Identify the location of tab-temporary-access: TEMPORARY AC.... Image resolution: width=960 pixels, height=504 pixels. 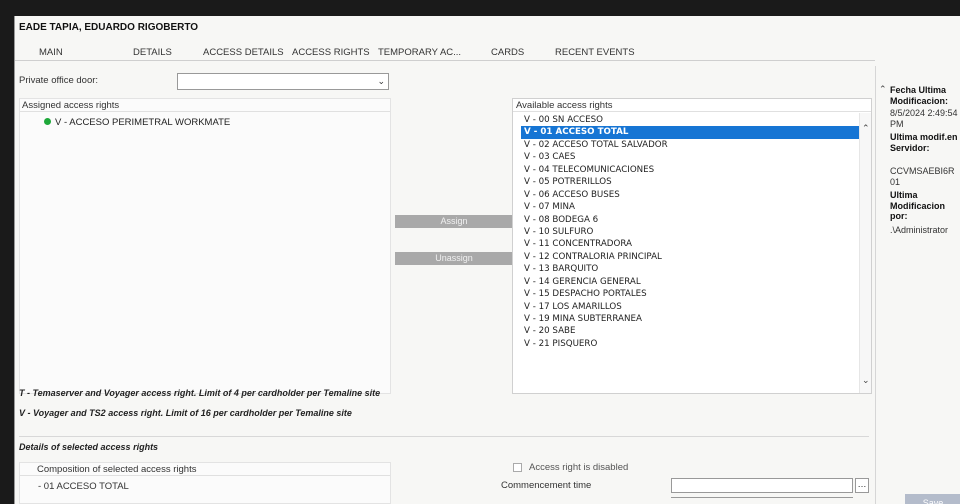
(419, 52).